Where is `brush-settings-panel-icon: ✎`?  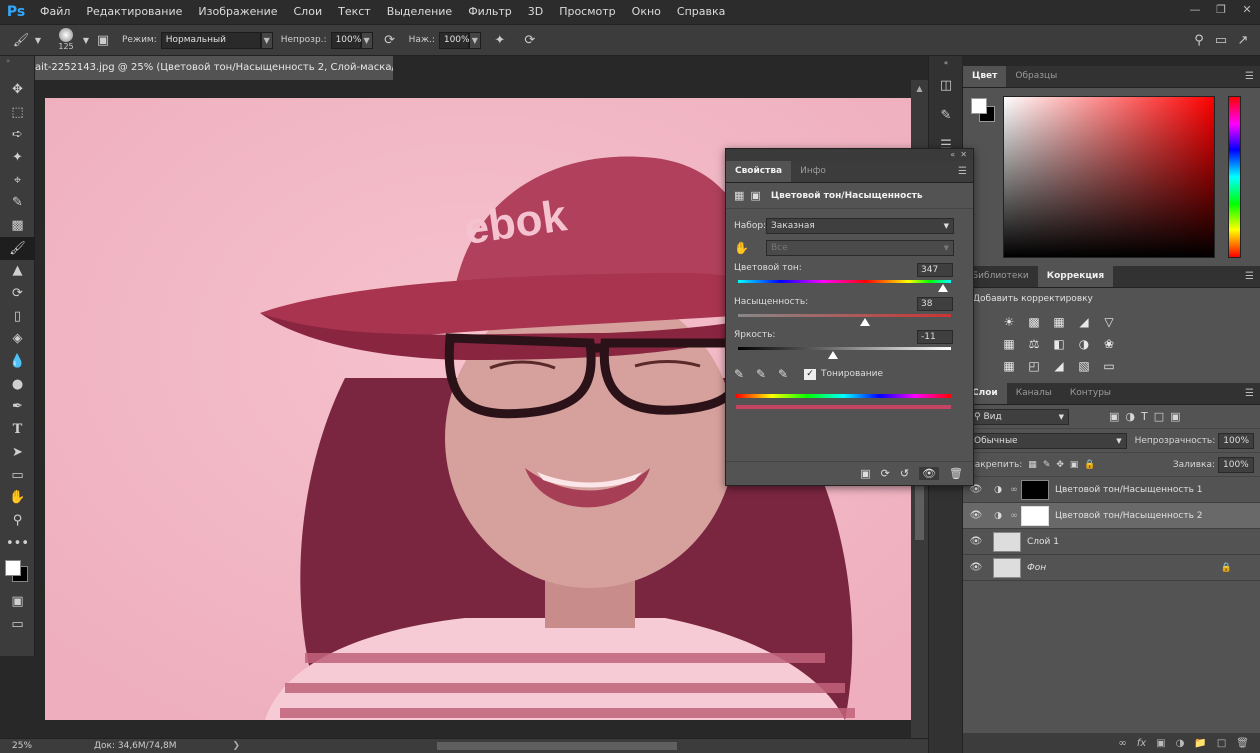
brush-settings-panel-icon: ✎ is located at coordinates (946, 115).